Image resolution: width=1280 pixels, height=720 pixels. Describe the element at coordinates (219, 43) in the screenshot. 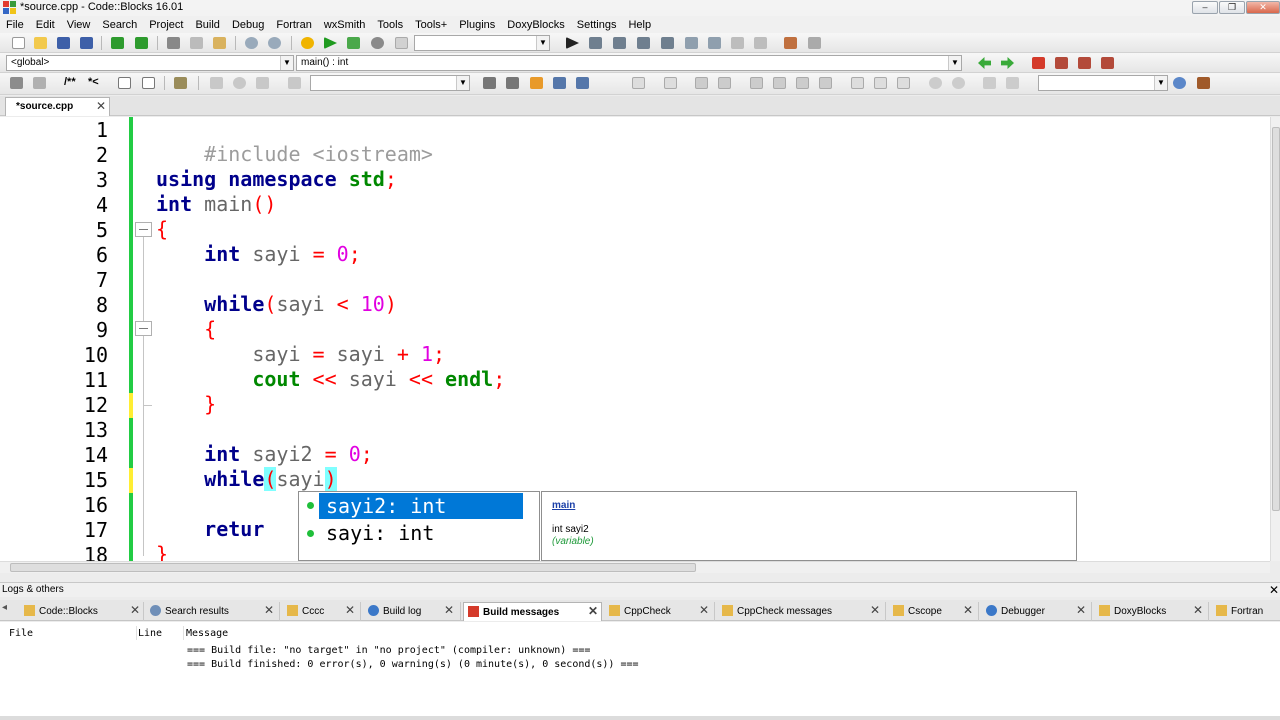

I see `paste-icon` at that location.